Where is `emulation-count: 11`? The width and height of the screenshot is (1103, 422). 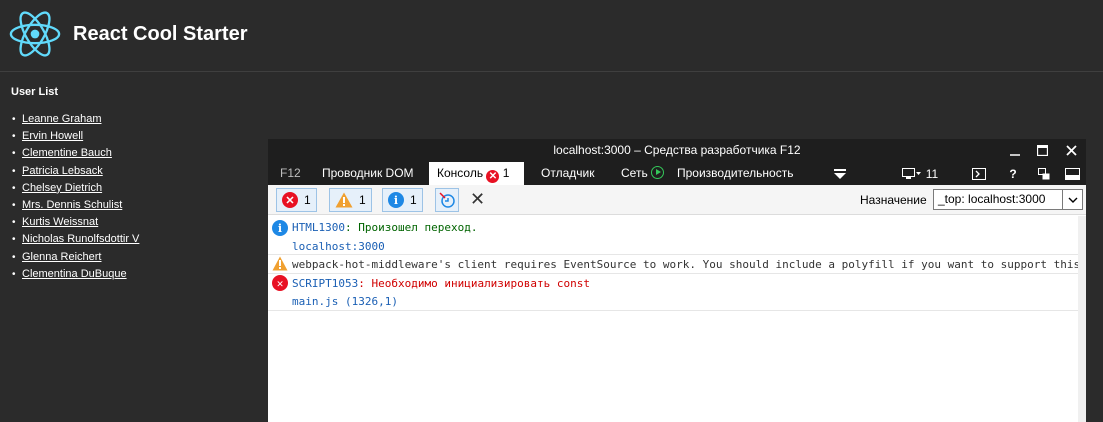 emulation-count: 11 is located at coordinates (932, 173).